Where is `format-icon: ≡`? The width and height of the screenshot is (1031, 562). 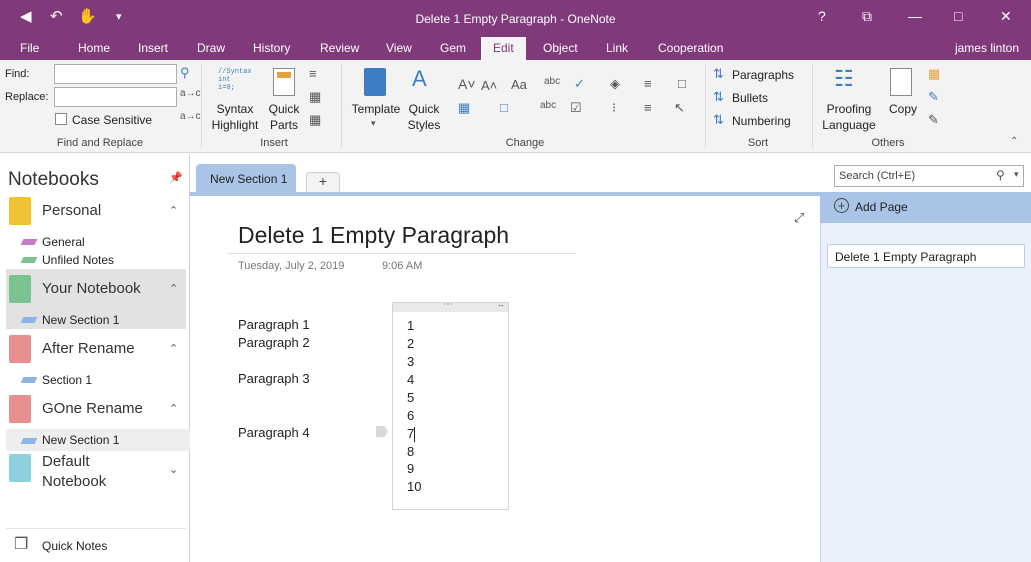
format-icon: ≡ is located at coordinates (648, 107).